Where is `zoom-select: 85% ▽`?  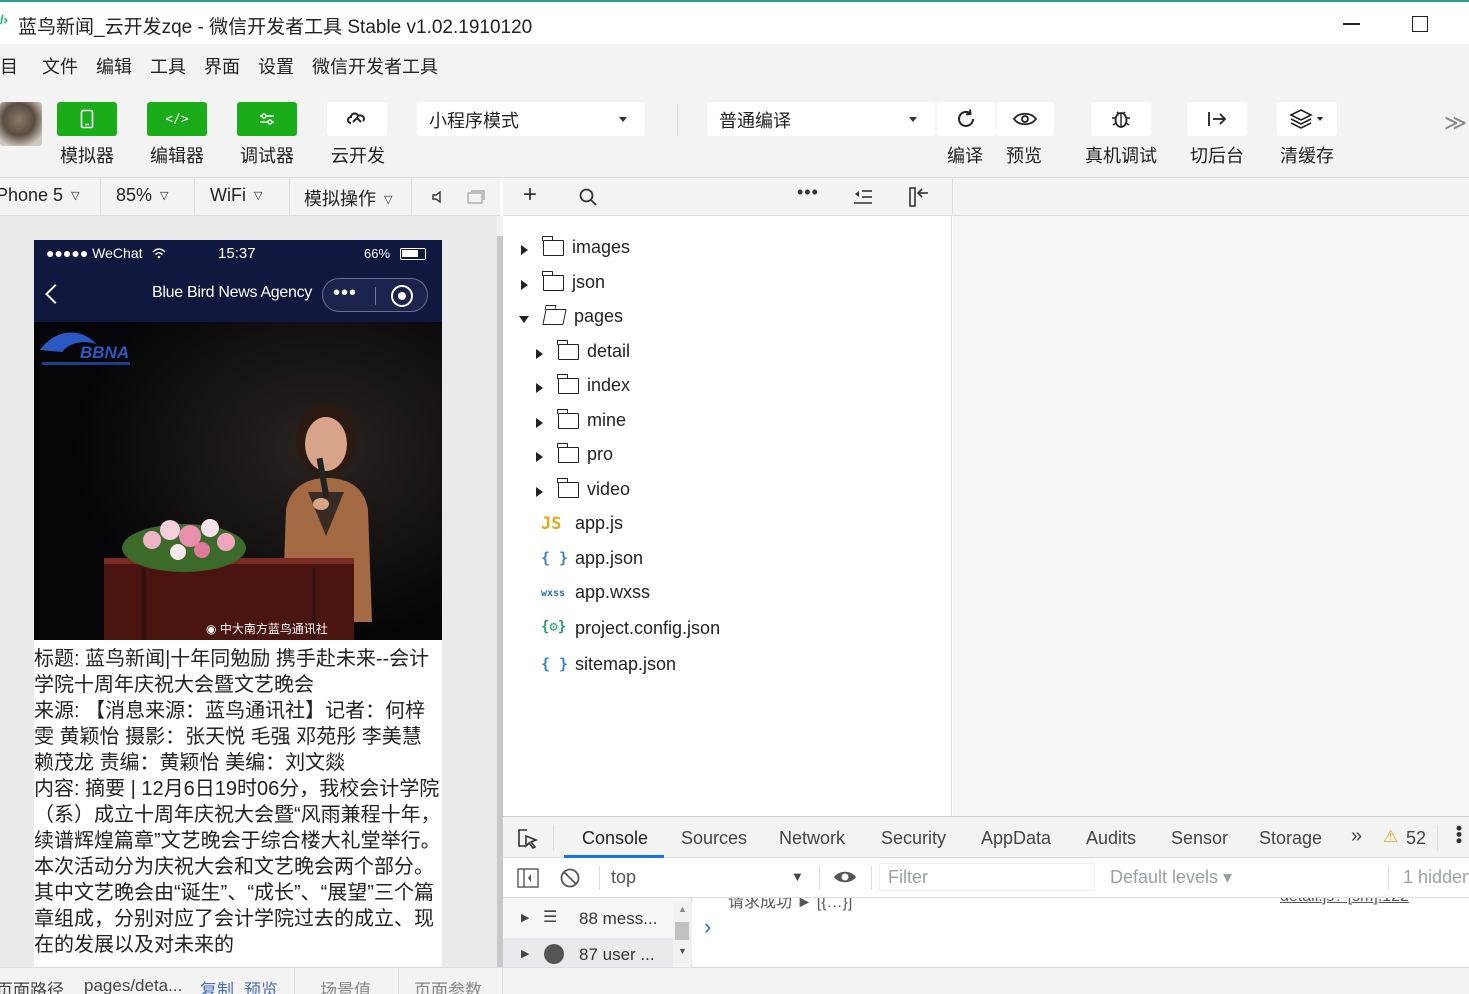 zoom-select: 85% ▽ is located at coordinates (142, 197).